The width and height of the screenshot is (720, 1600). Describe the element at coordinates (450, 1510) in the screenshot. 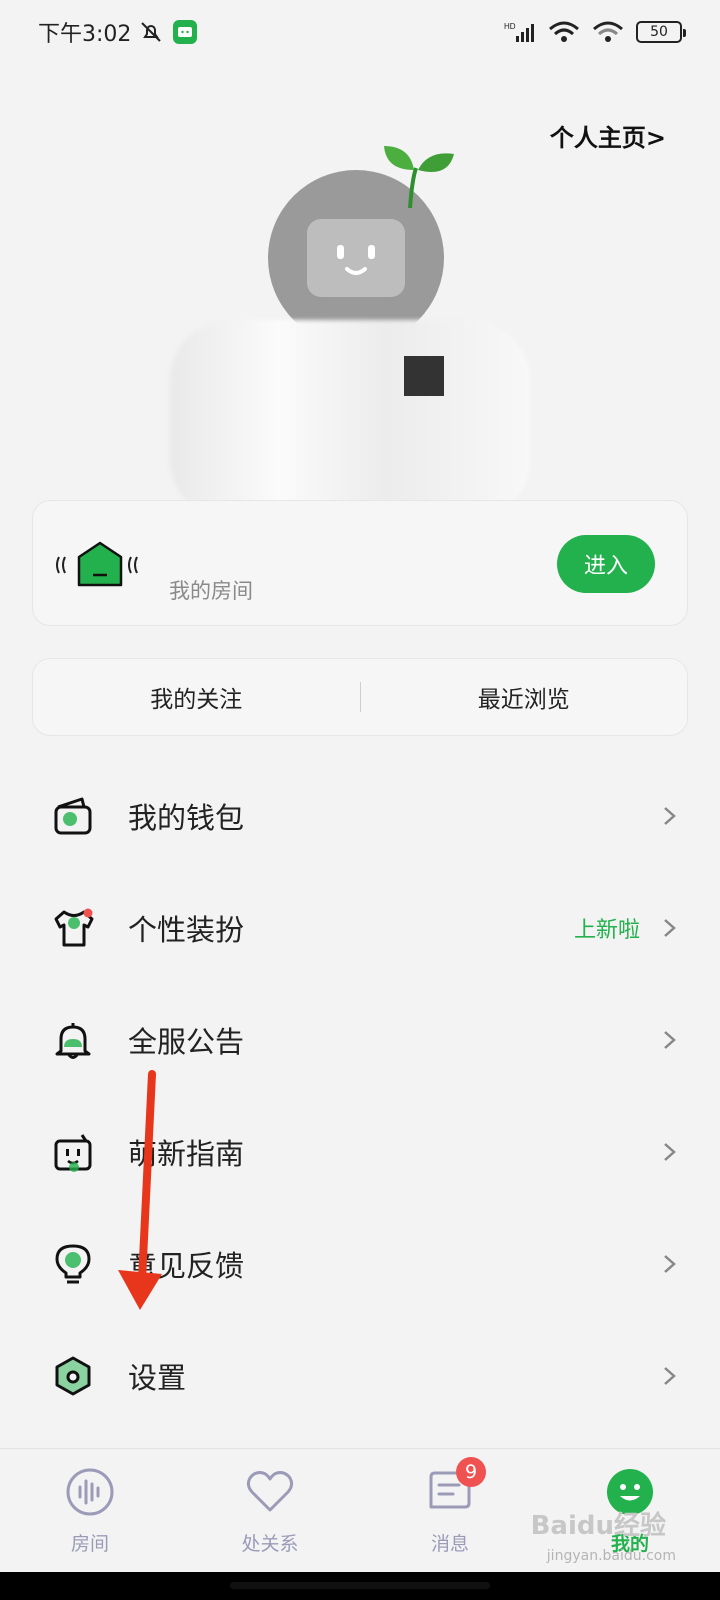

I see `nav-messages: 9 消息` at that location.